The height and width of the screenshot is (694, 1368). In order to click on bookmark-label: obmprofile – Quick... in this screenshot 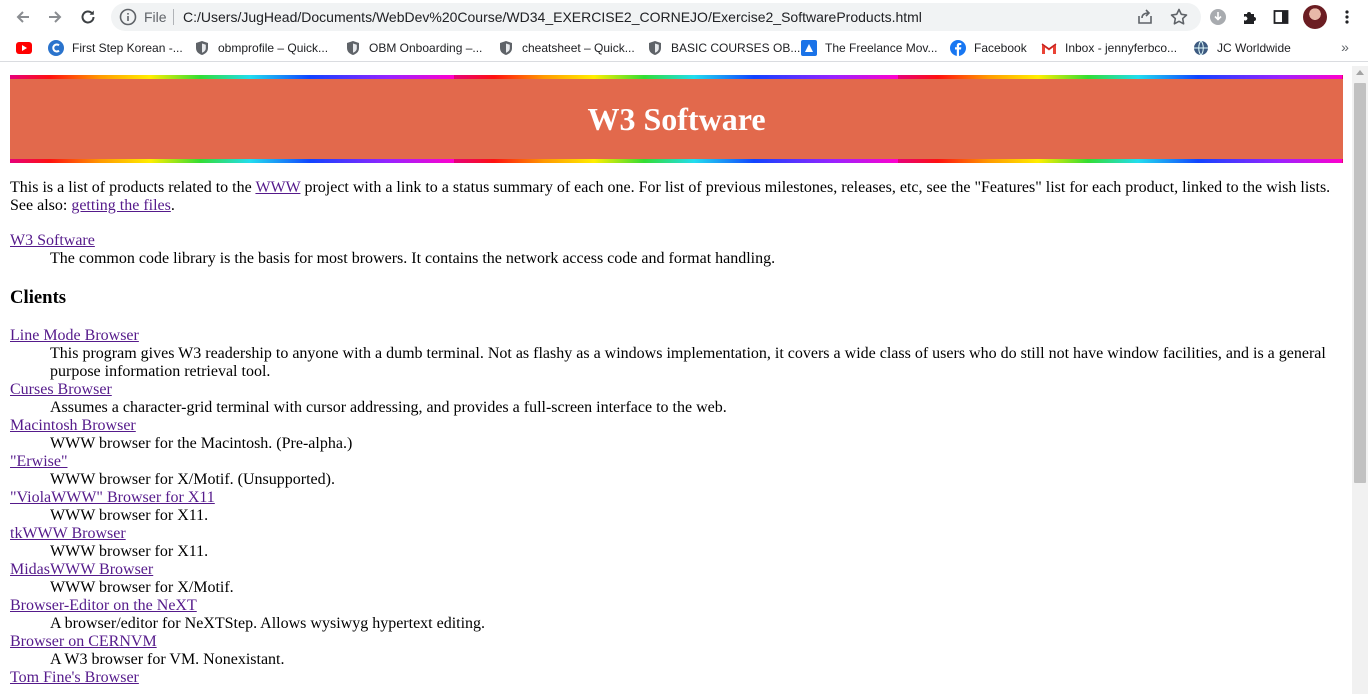, I will do `click(273, 48)`.